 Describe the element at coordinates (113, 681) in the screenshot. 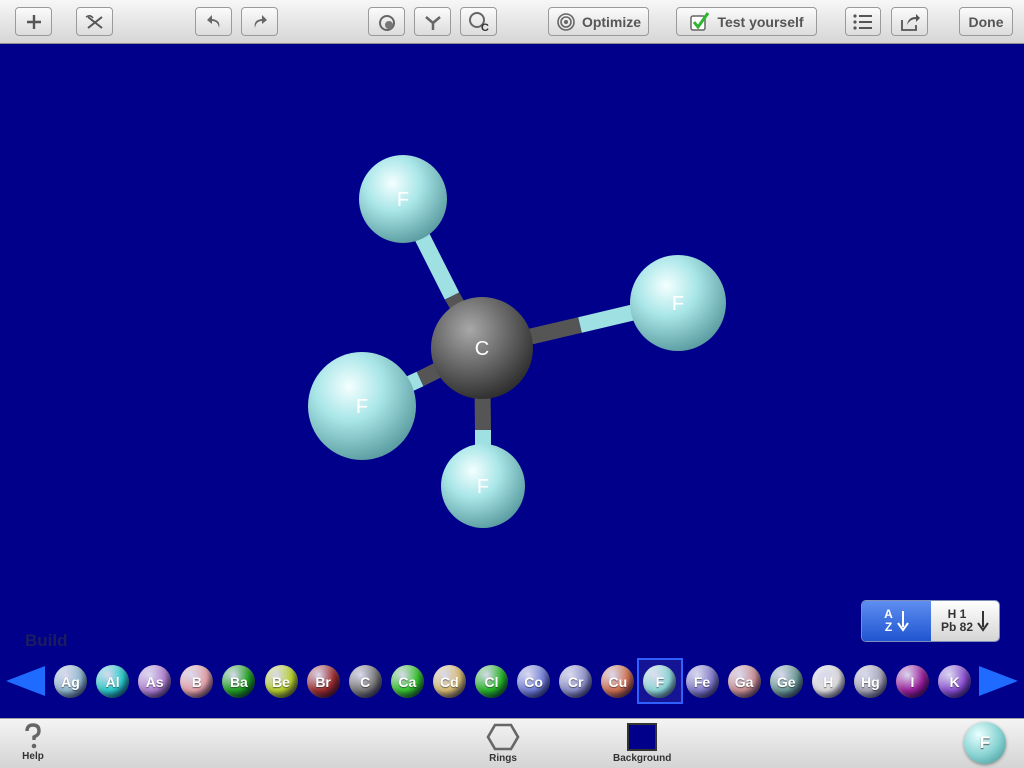

I see `element-al: Al` at that location.